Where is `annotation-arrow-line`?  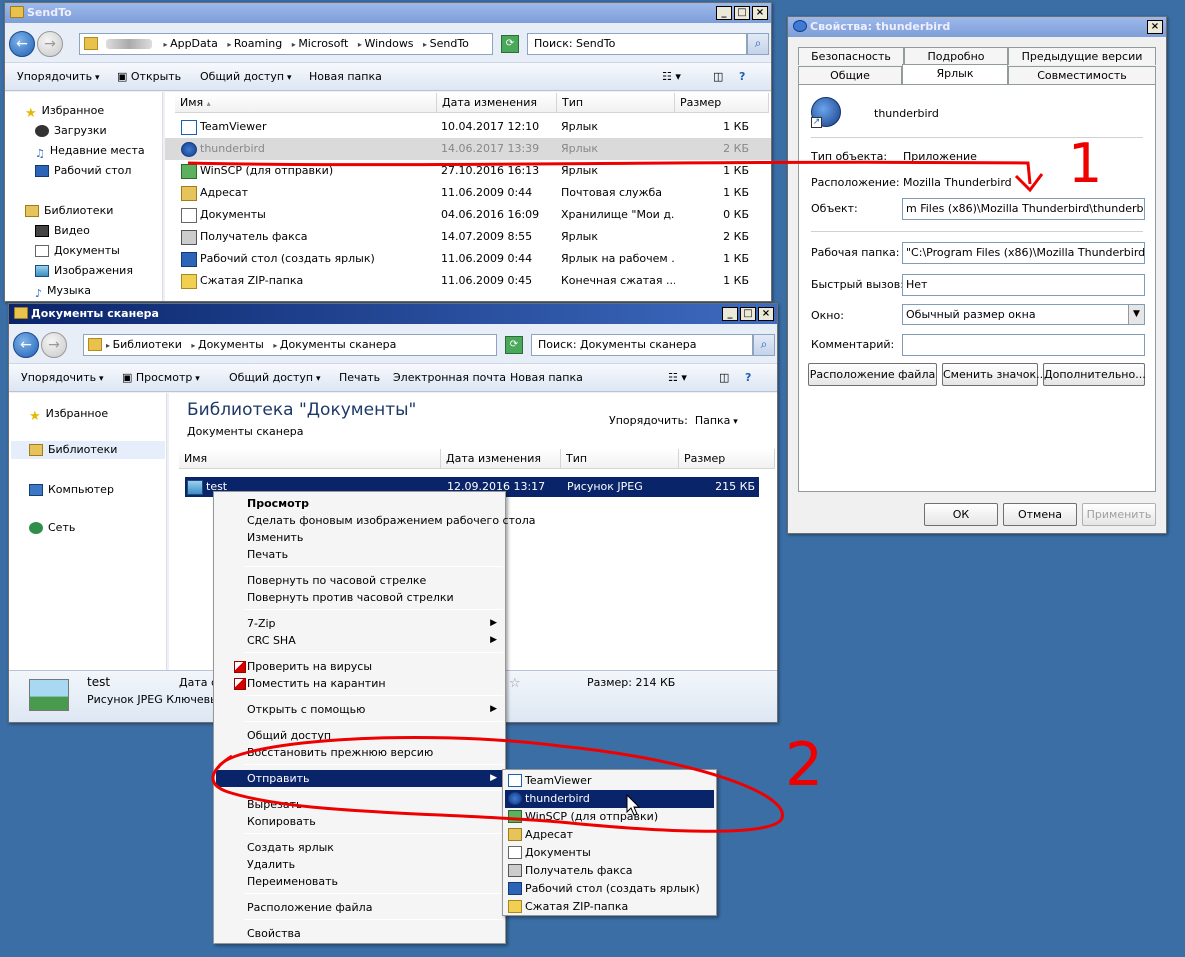 annotation-arrow-line is located at coordinates (609, 172).